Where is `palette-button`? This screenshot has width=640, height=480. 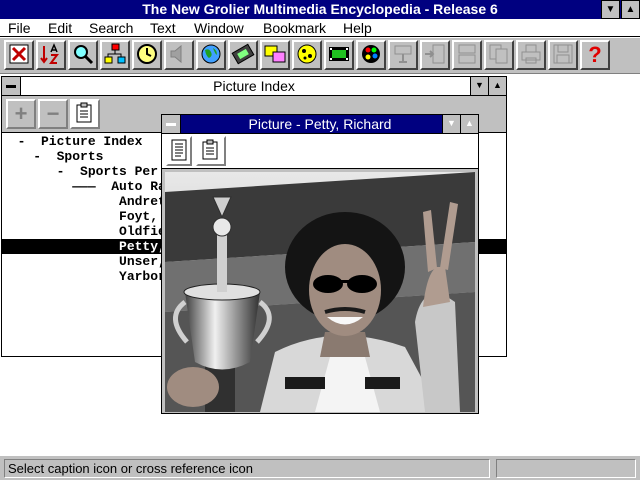
palette-button is located at coordinates (371, 55).